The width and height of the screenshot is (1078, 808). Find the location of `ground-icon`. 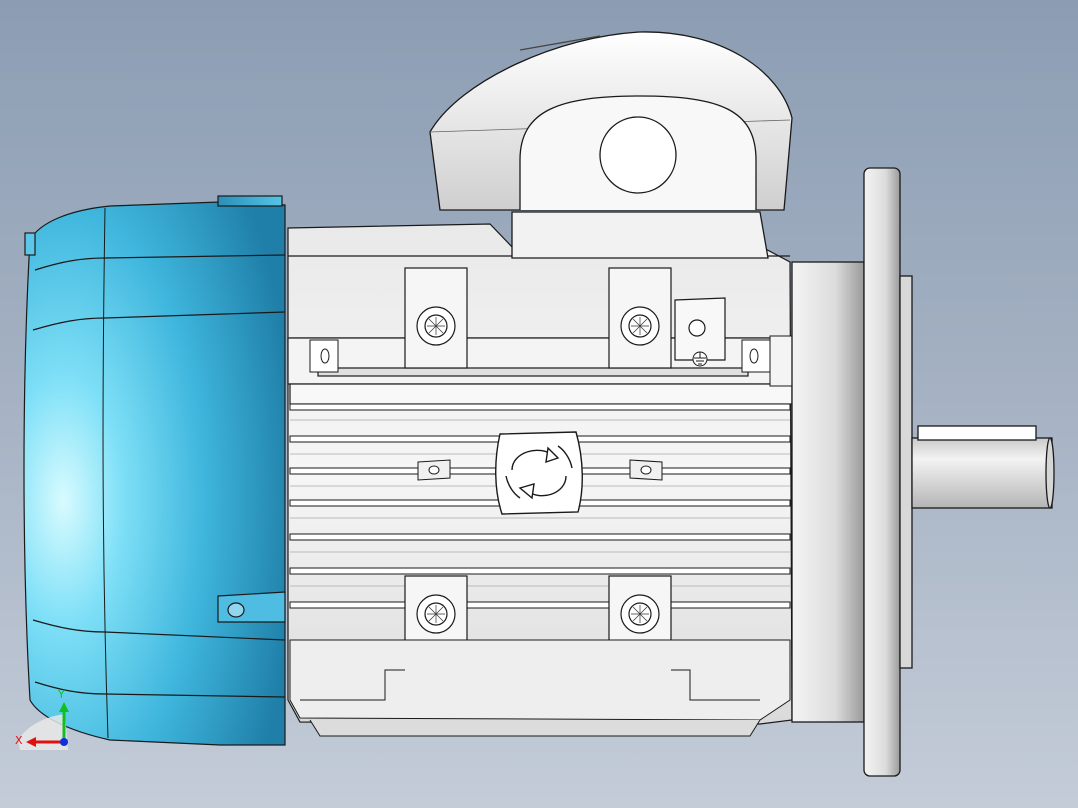

ground-icon is located at coordinates (700, 359).